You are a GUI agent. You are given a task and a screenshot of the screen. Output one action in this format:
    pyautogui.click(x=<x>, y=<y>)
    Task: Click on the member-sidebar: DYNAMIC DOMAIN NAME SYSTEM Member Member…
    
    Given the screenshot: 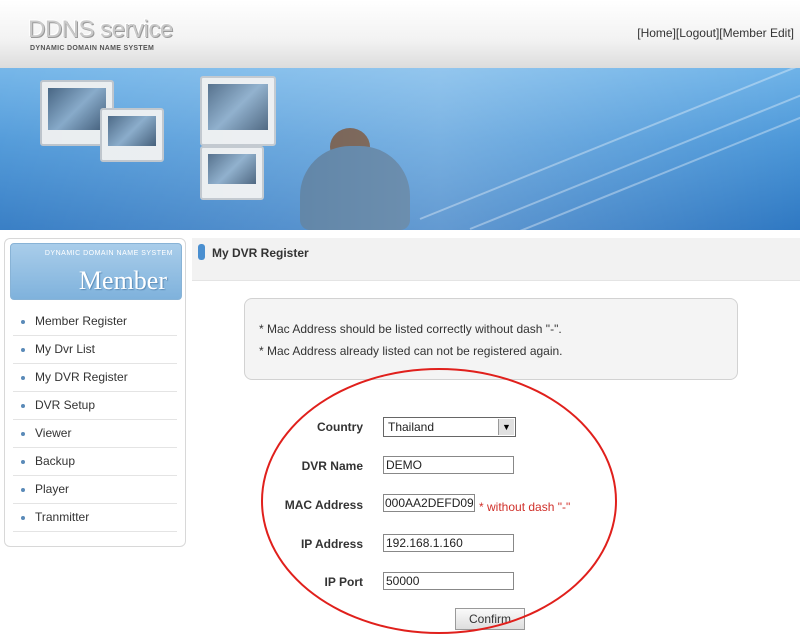 What is the action you would take?
    pyautogui.click(x=95, y=392)
    